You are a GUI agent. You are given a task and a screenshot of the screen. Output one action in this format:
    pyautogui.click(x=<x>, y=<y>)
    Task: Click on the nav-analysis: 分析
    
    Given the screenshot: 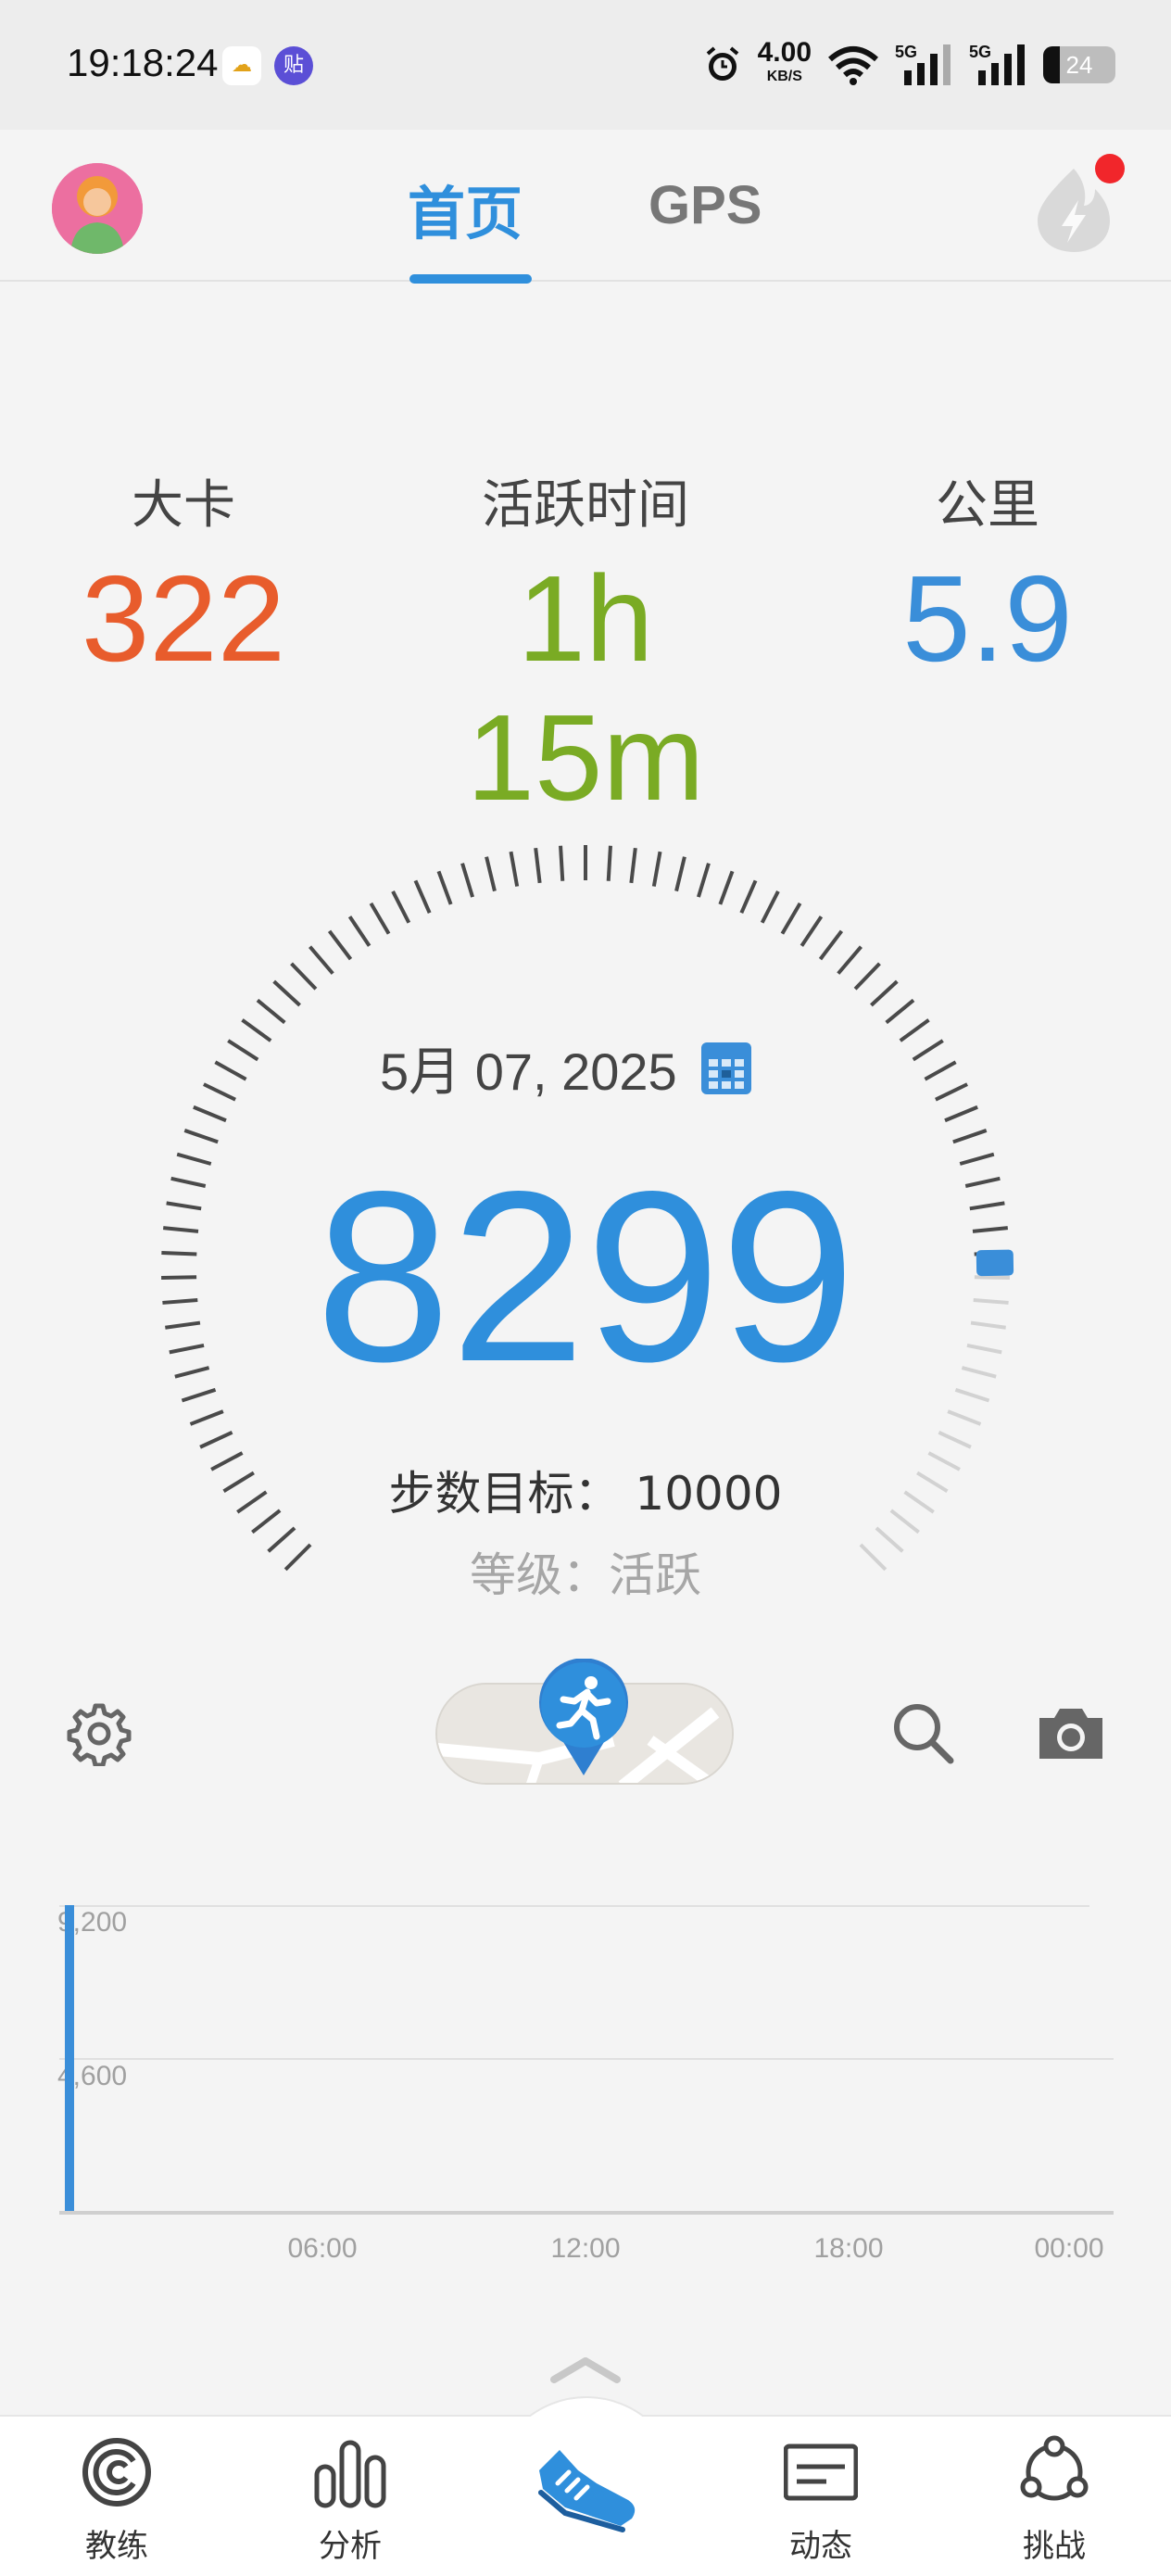 What is the action you would take?
    pyautogui.click(x=350, y=2497)
    